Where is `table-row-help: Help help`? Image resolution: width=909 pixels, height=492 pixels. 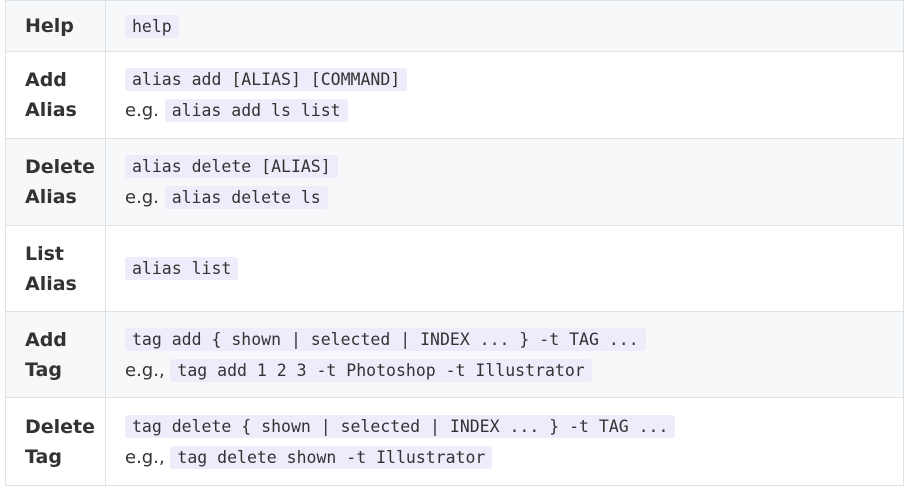 table-row-help: Help help is located at coordinates (454, 26).